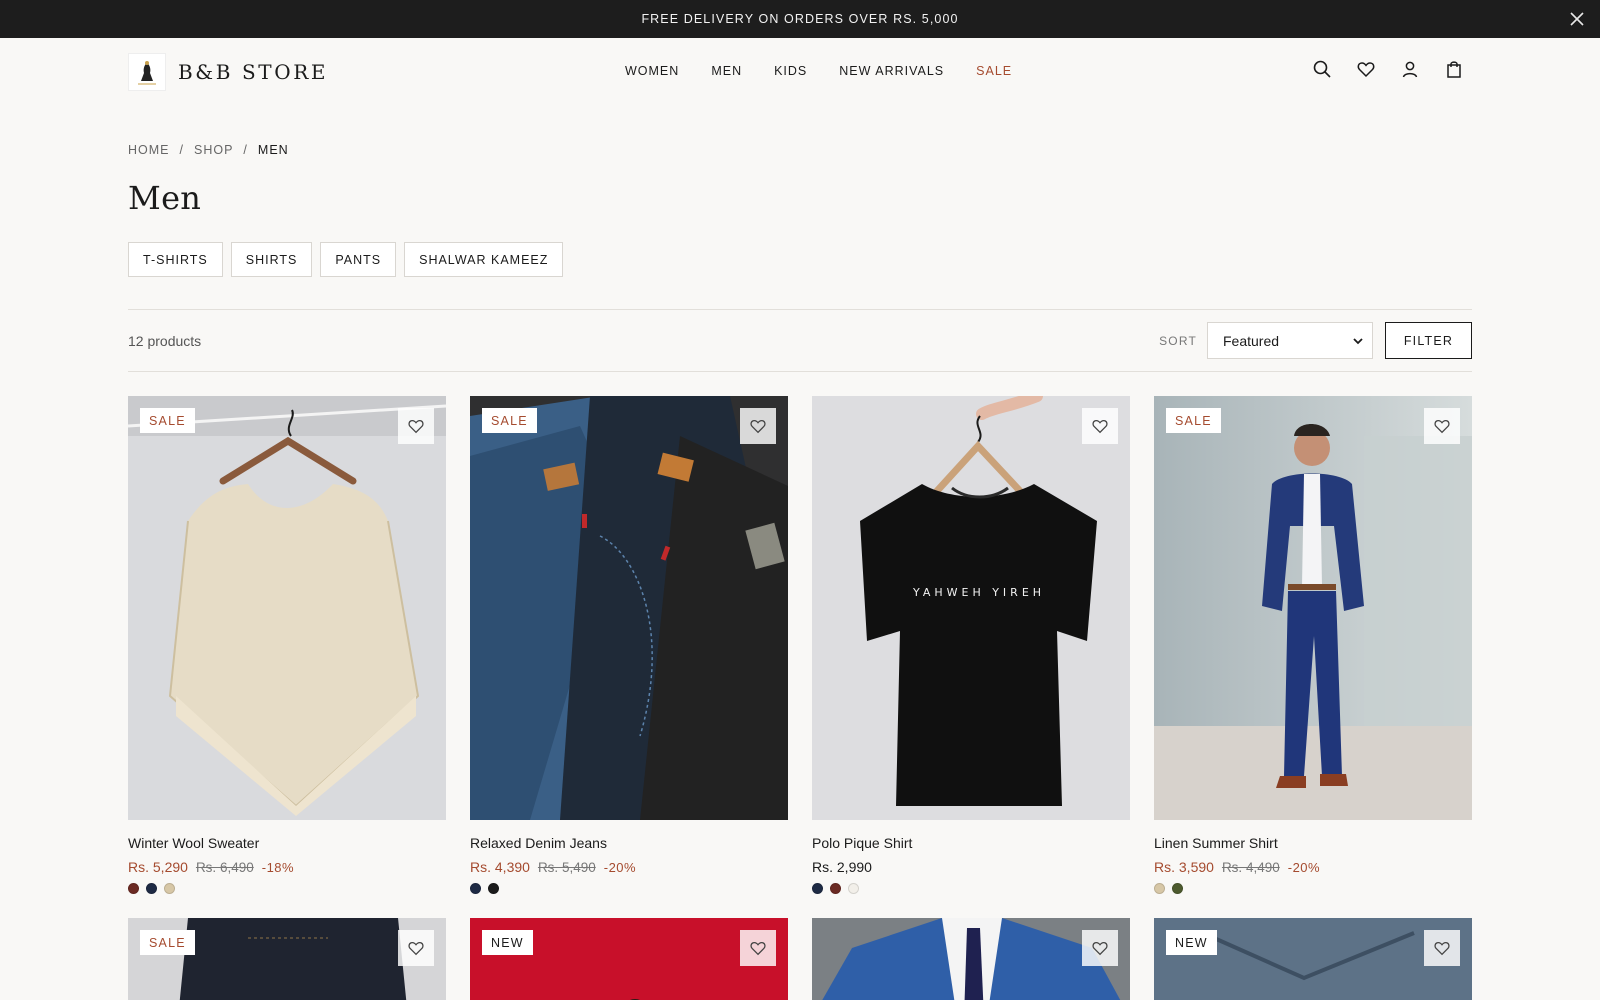 Image resolution: width=1600 pixels, height=1000 pixels. I want to click on product-count: 12 products, so click(165, 340).